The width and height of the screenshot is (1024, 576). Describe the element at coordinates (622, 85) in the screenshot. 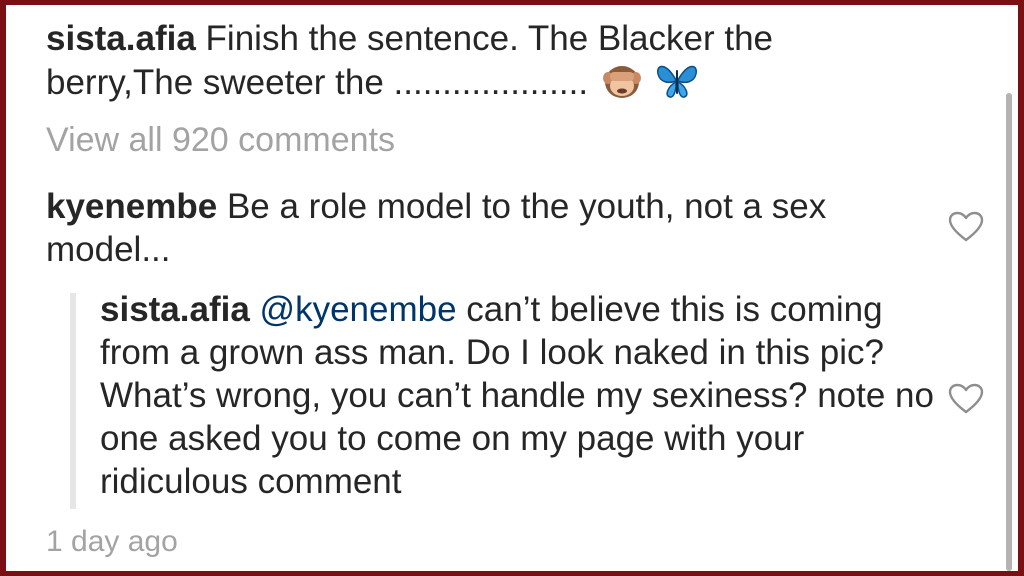

I see `see-no-evil-monkey-icon` at that location.